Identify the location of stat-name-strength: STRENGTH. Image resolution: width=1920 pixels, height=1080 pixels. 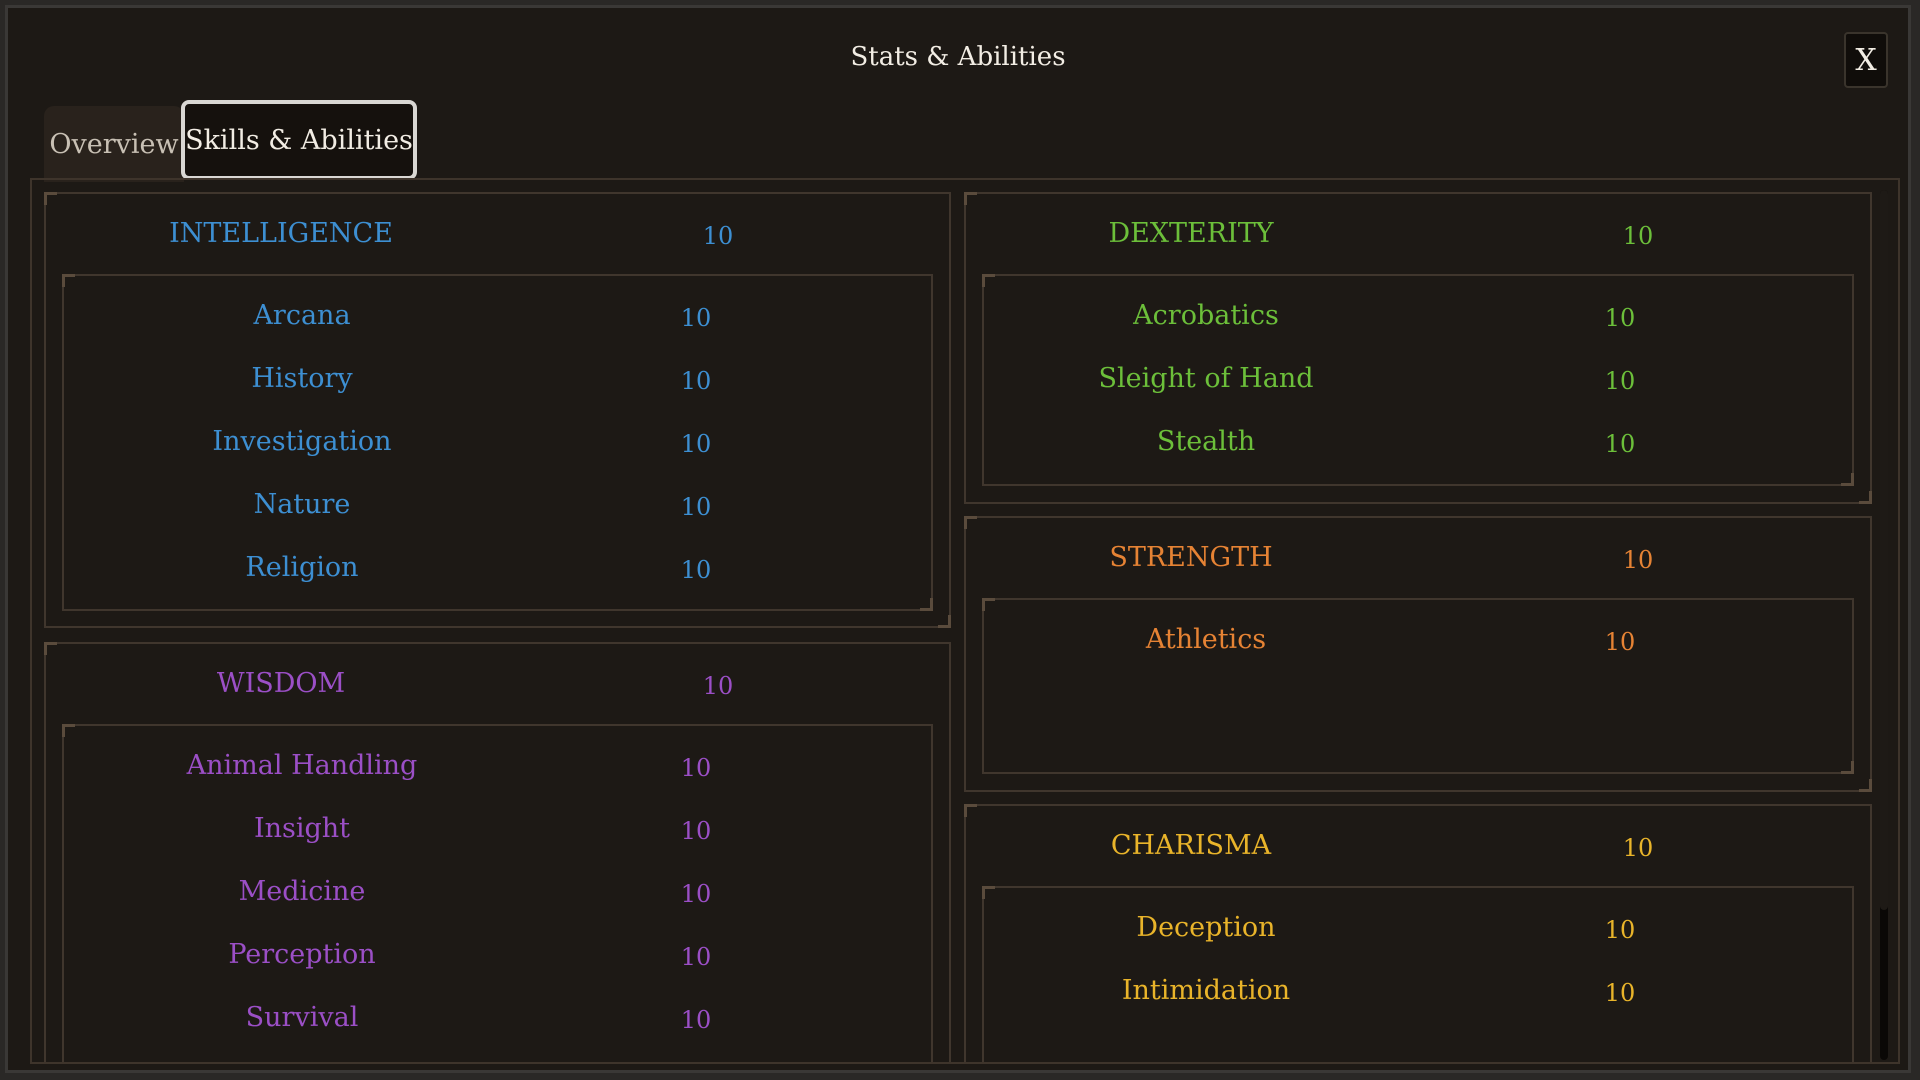
(1191, 557).